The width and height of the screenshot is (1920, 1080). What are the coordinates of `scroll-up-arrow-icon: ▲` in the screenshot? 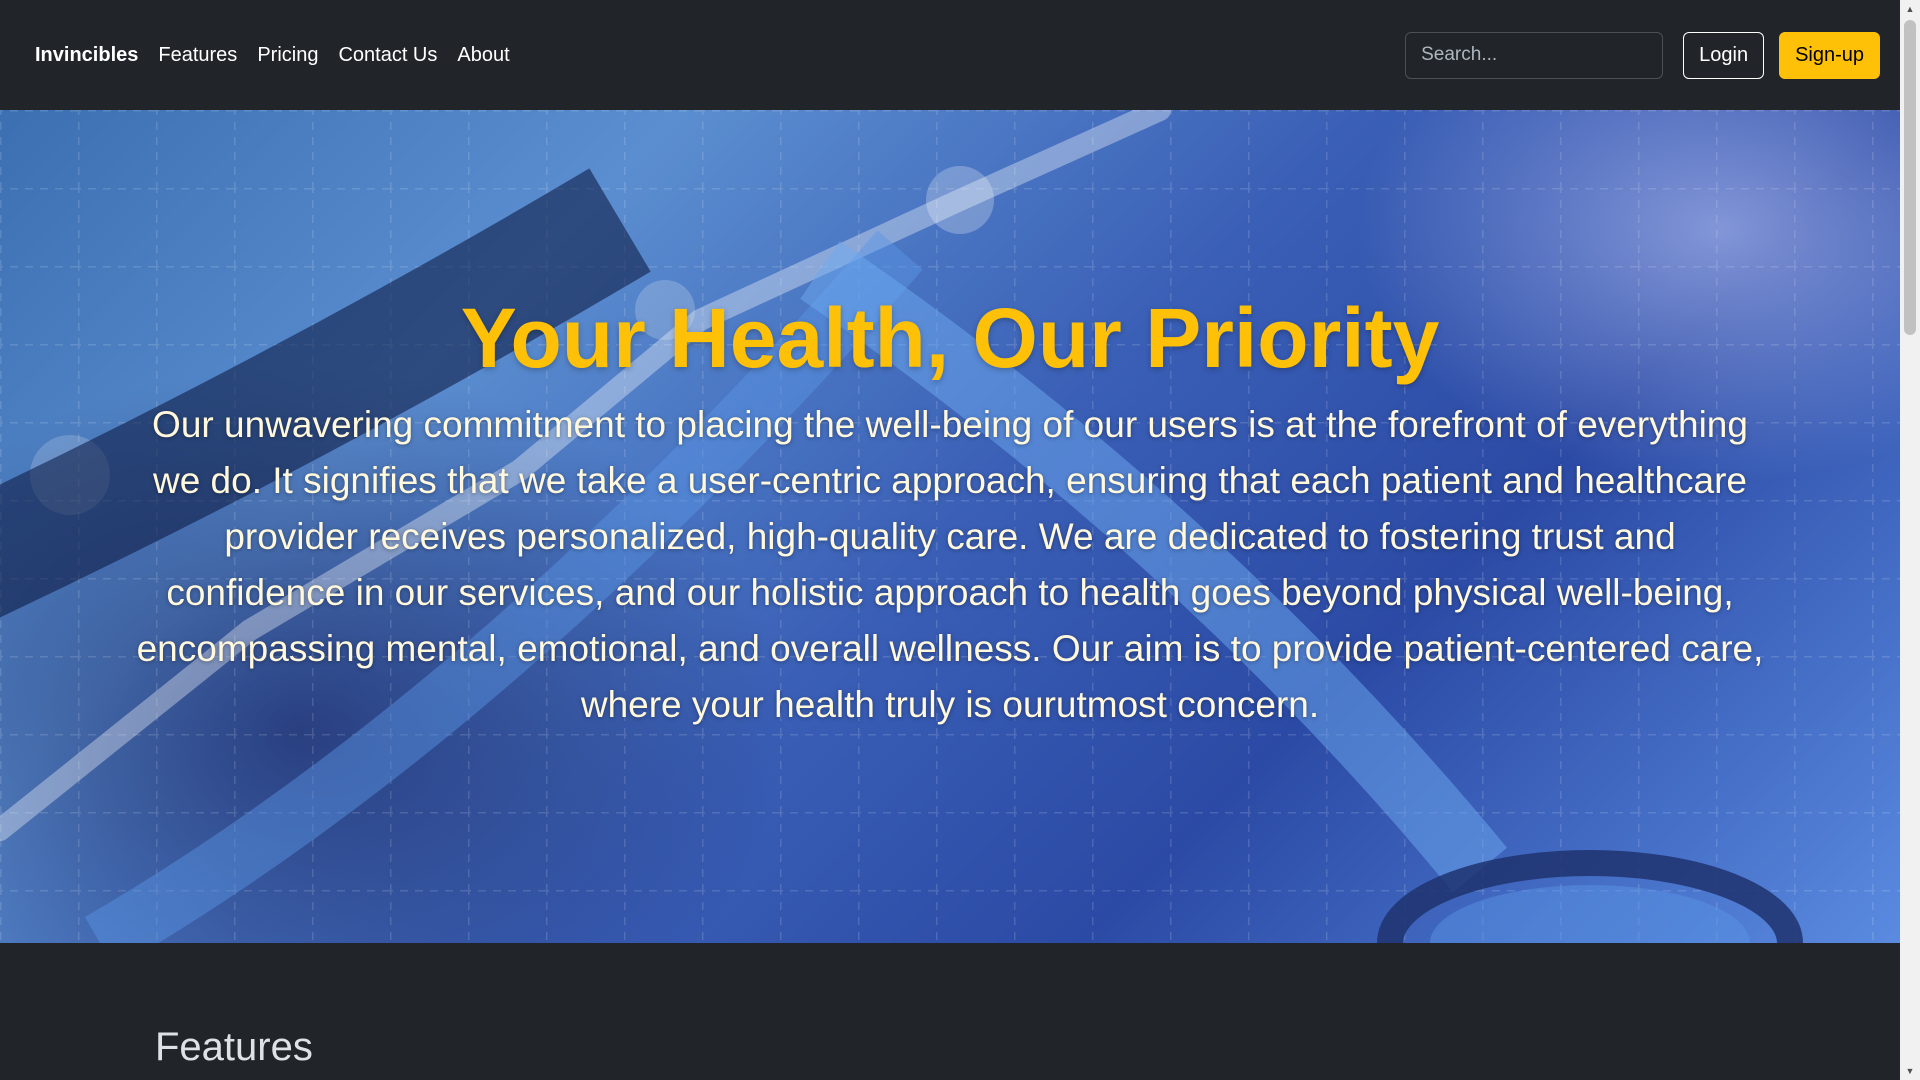 It's located at (1910, 9).